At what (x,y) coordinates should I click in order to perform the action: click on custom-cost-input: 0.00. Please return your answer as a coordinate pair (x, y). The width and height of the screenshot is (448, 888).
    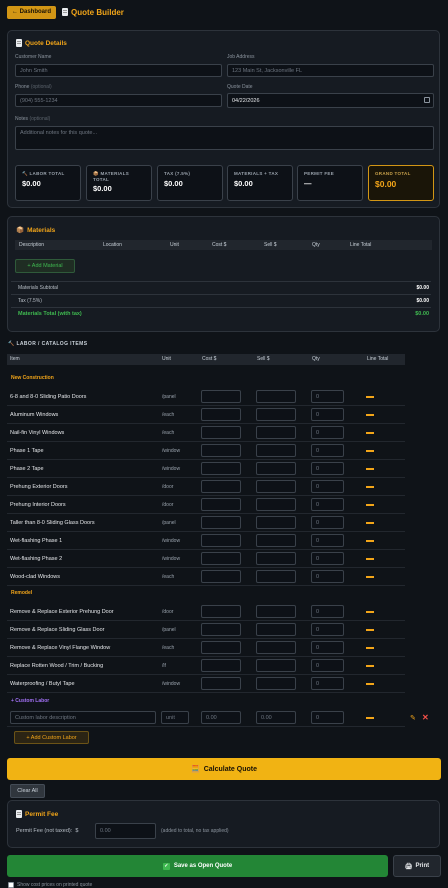
    Looking at the image, I should click on (221, 717).